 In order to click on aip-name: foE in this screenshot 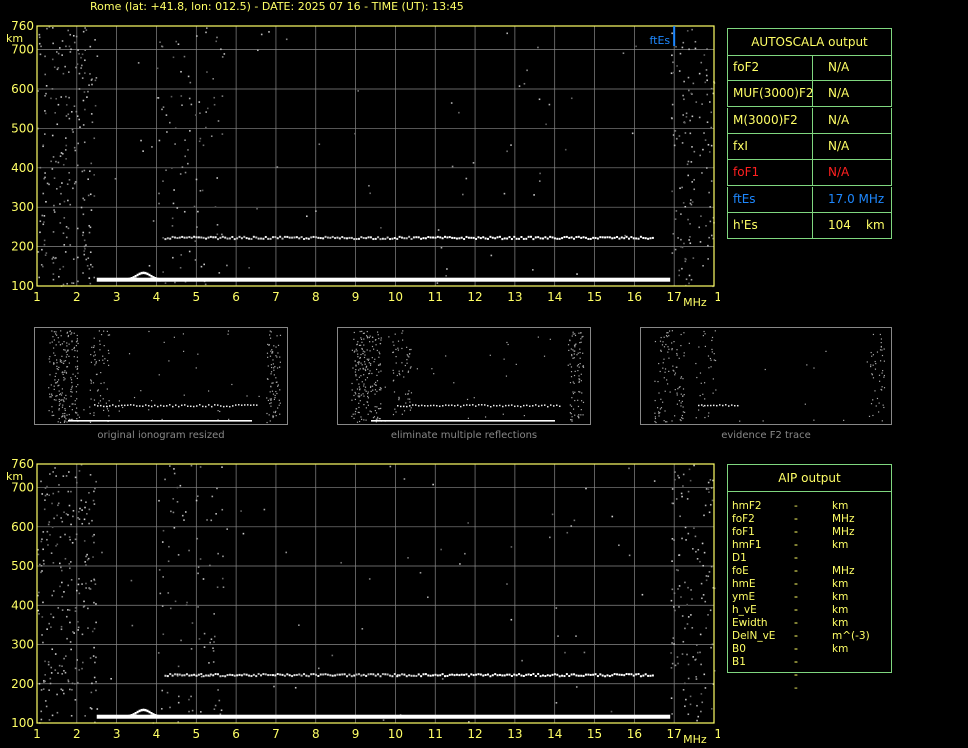, I will do `click(740, 571)`.